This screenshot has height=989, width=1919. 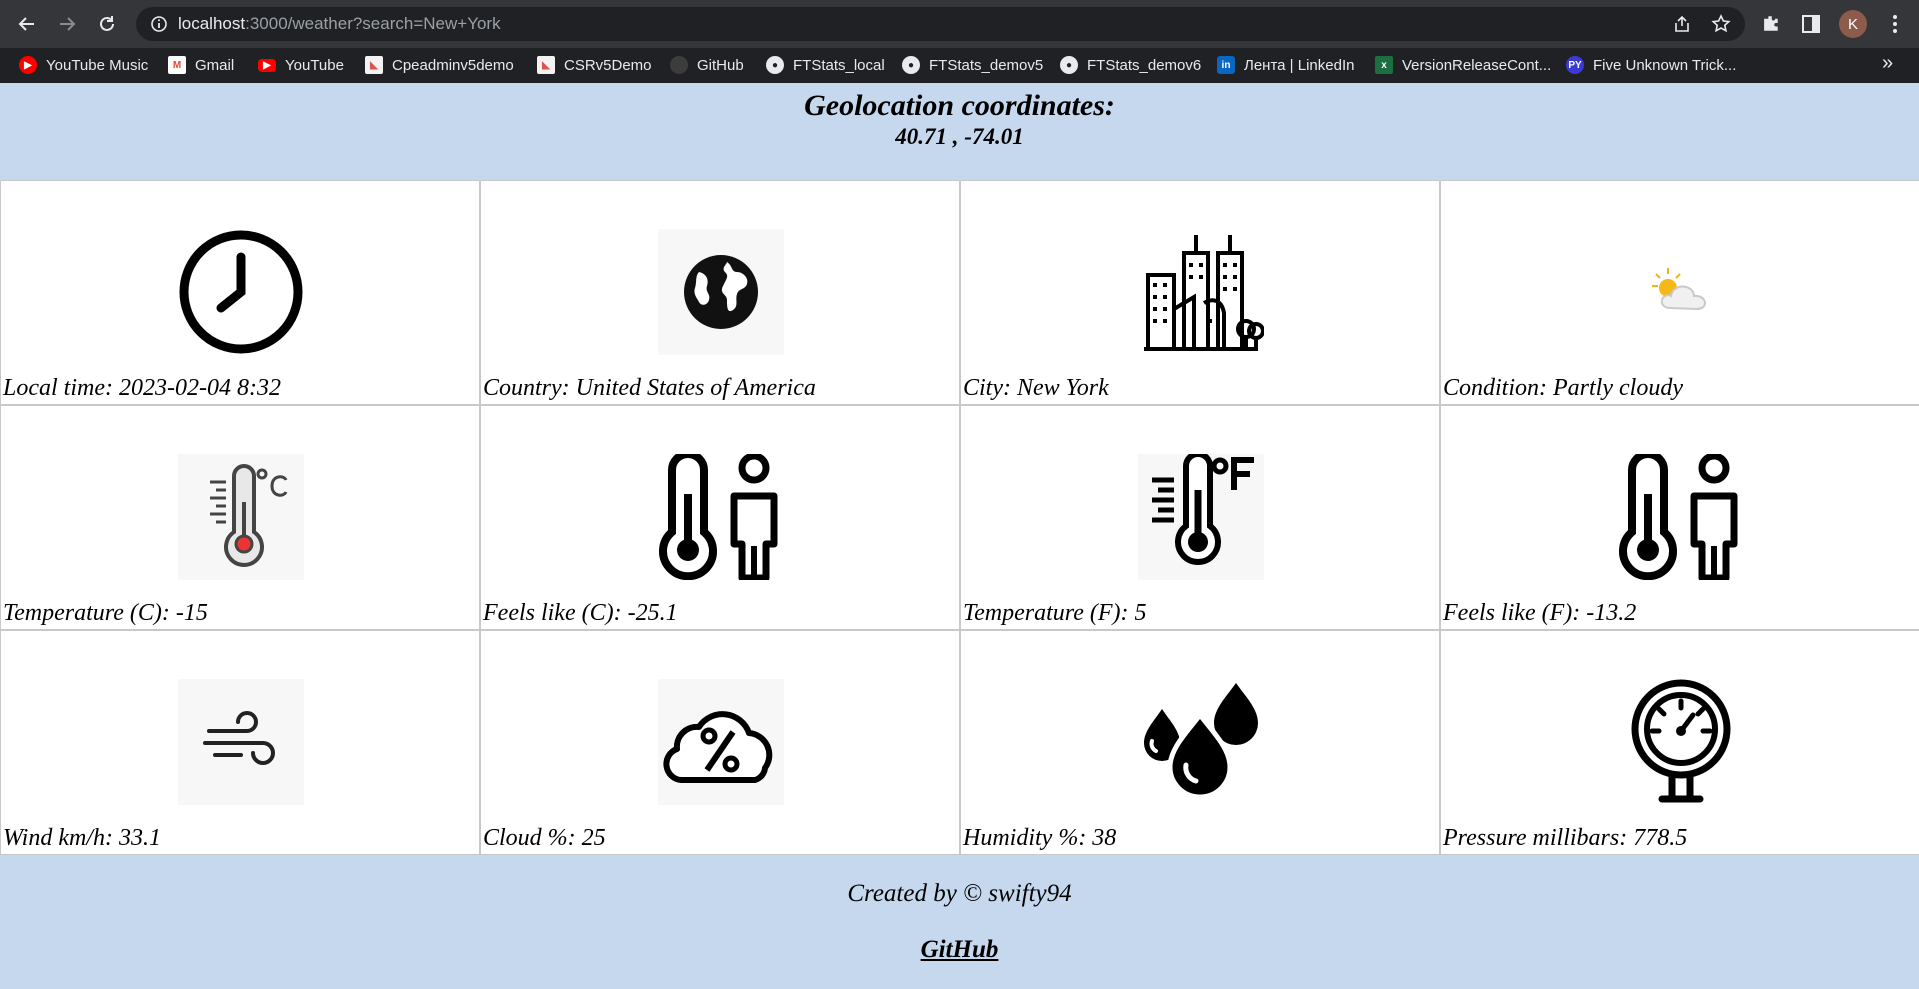 I want to click on bookmark-cpeadminv5demo: ◣ Cpeadminv5demo, so click(x=439, y=65).